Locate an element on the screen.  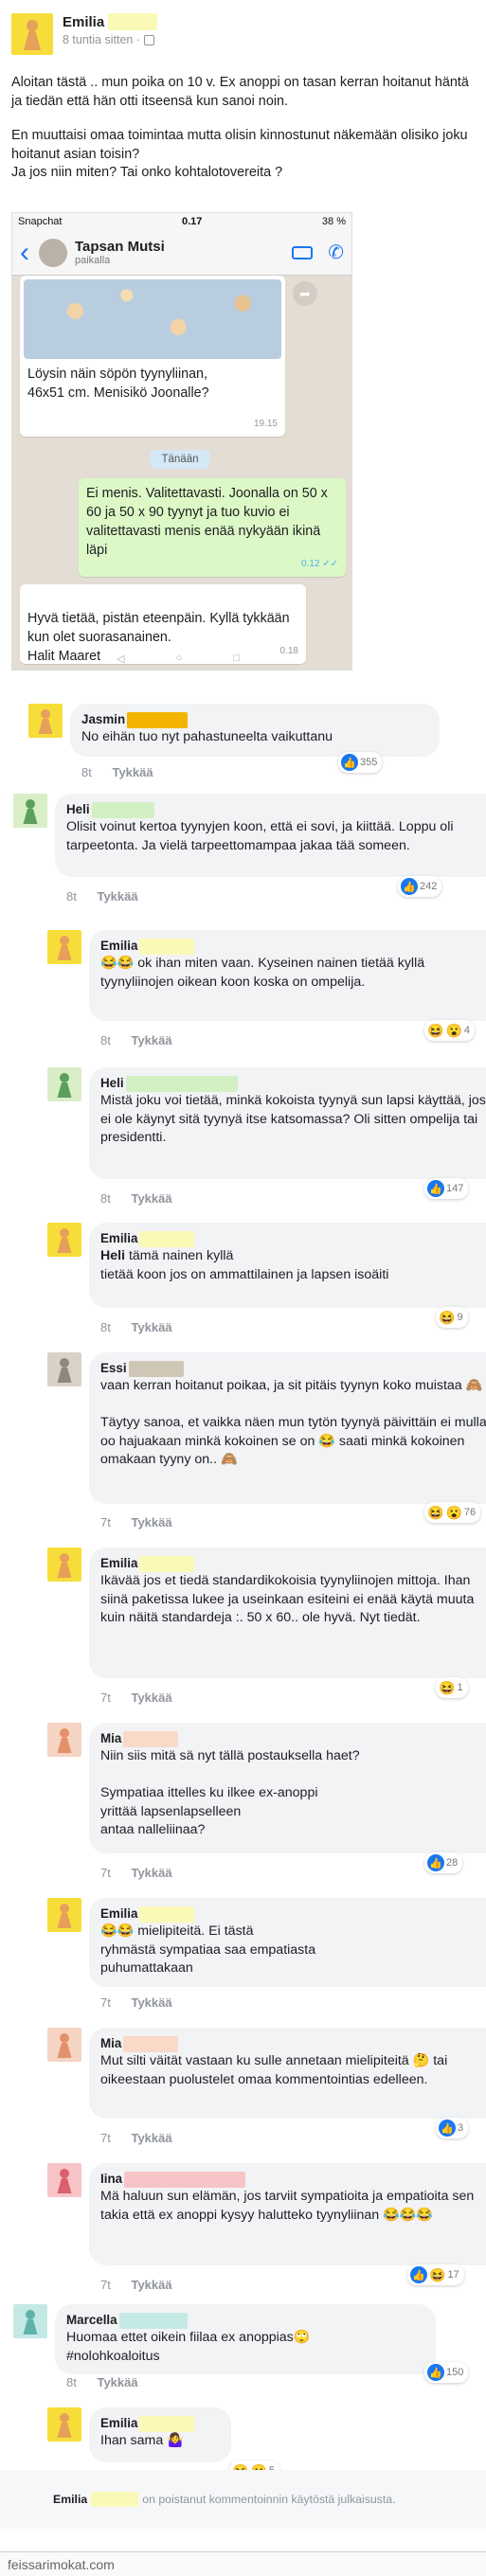
phone-call-icon: ✆ is located at coordinates (336, 252).